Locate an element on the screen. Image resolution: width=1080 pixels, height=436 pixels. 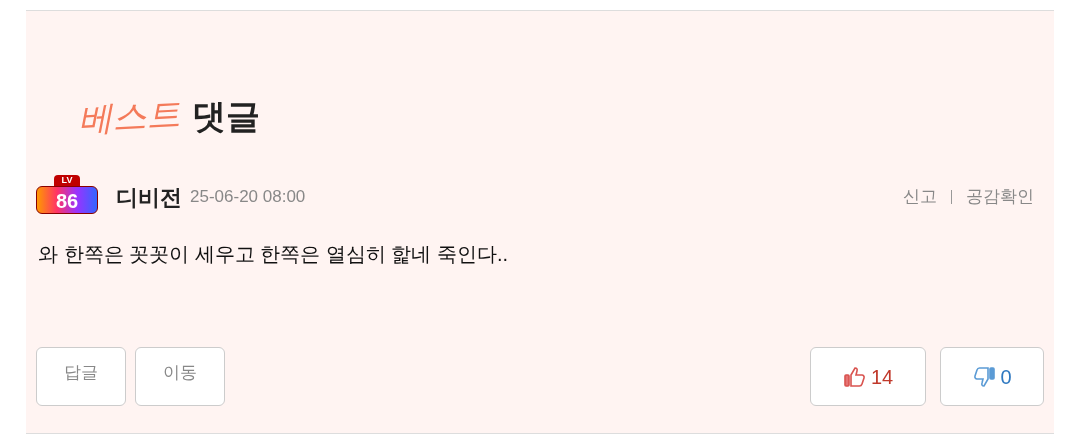
section-title: 댓글 is located at coordinates (226, 116).